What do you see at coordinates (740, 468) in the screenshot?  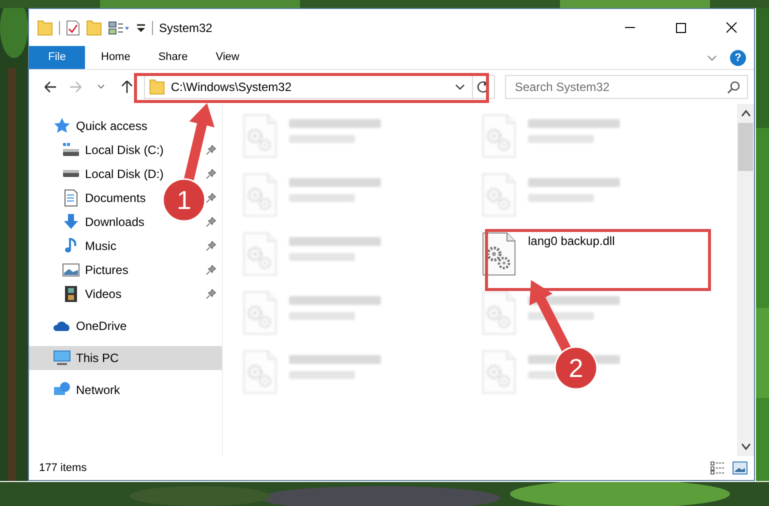 I see `large-icons-view-icon` at bounding box center [740, 468].